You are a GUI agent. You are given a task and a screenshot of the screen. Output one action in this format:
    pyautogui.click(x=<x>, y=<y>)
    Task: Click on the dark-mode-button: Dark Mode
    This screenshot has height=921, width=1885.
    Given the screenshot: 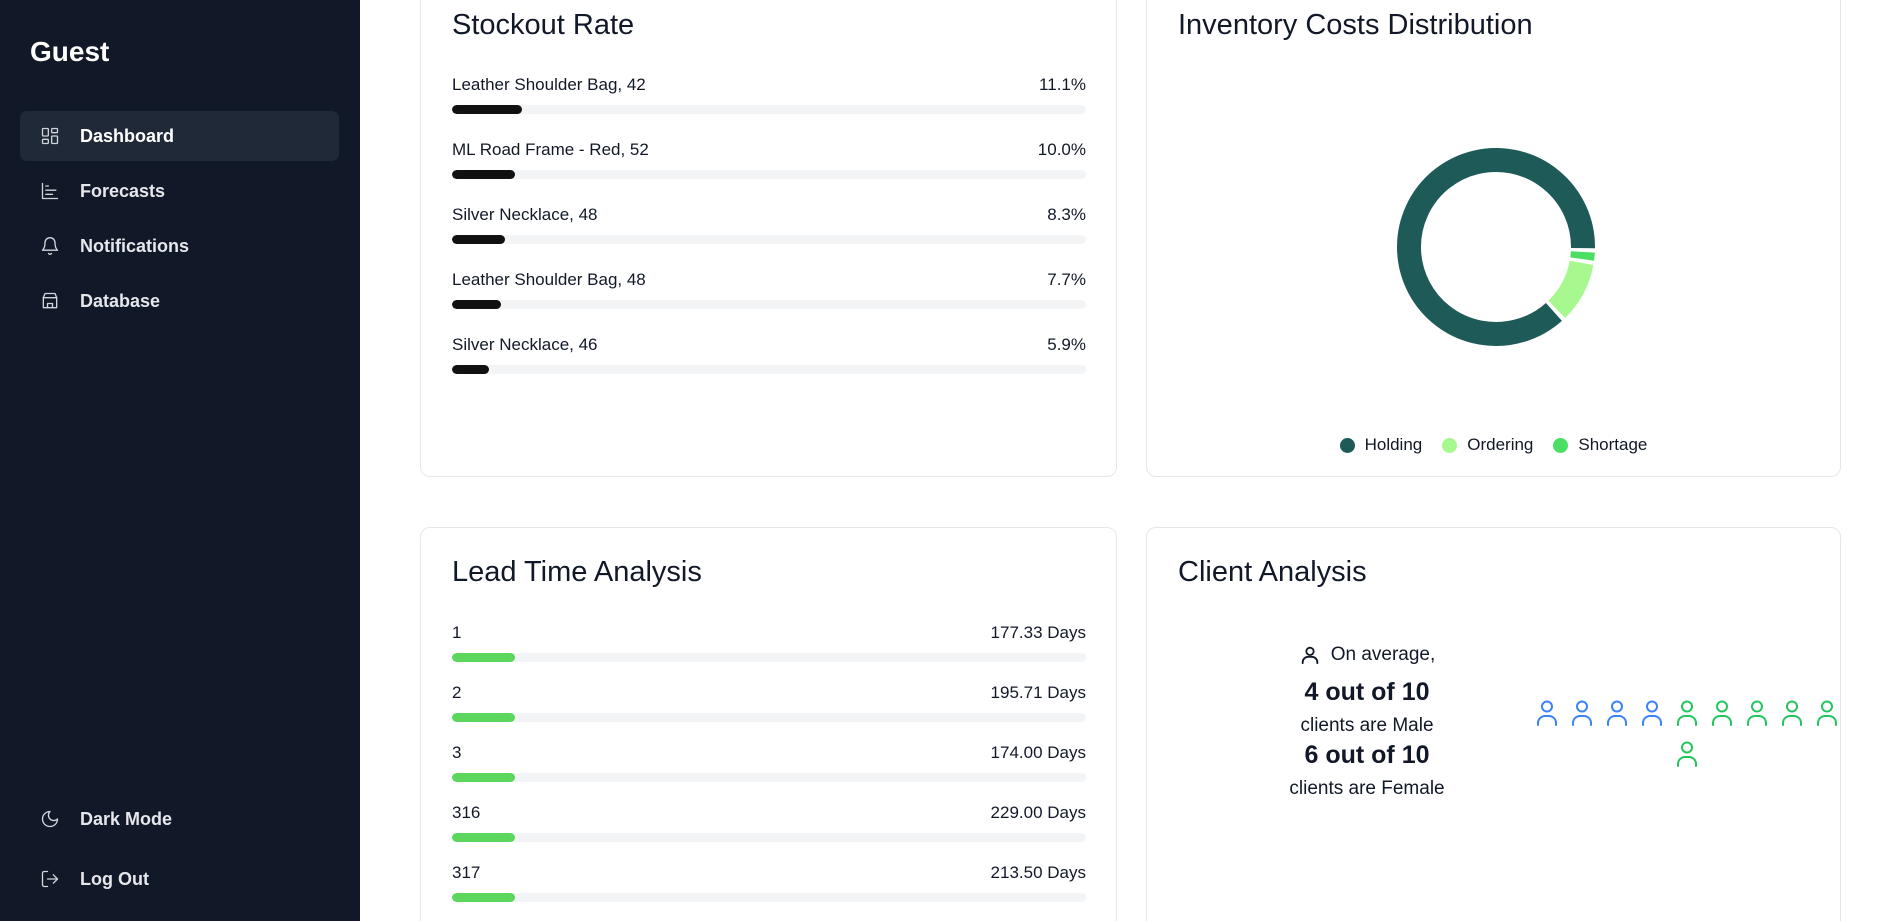 What is the action you would take?
    pyautogui.click(x=179, y=819)
    